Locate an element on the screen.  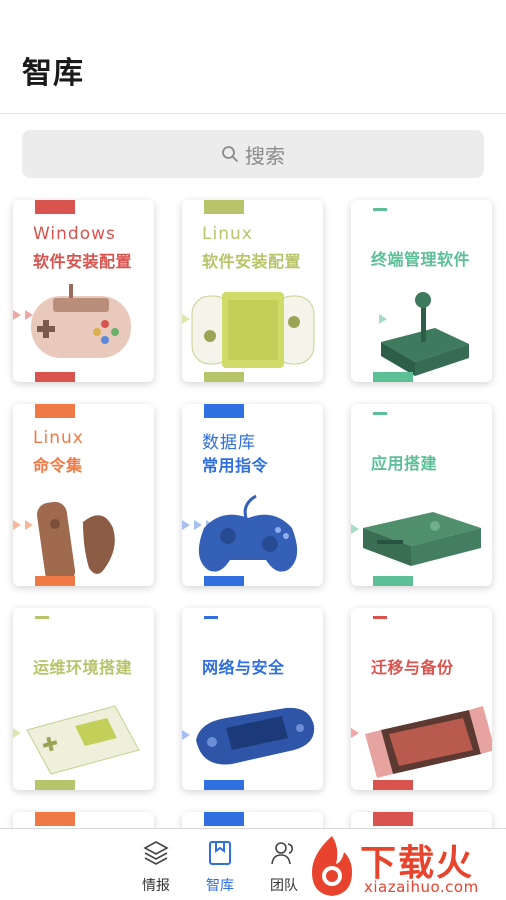
card-subtitle: Windows is located at coordinates (74, 234).